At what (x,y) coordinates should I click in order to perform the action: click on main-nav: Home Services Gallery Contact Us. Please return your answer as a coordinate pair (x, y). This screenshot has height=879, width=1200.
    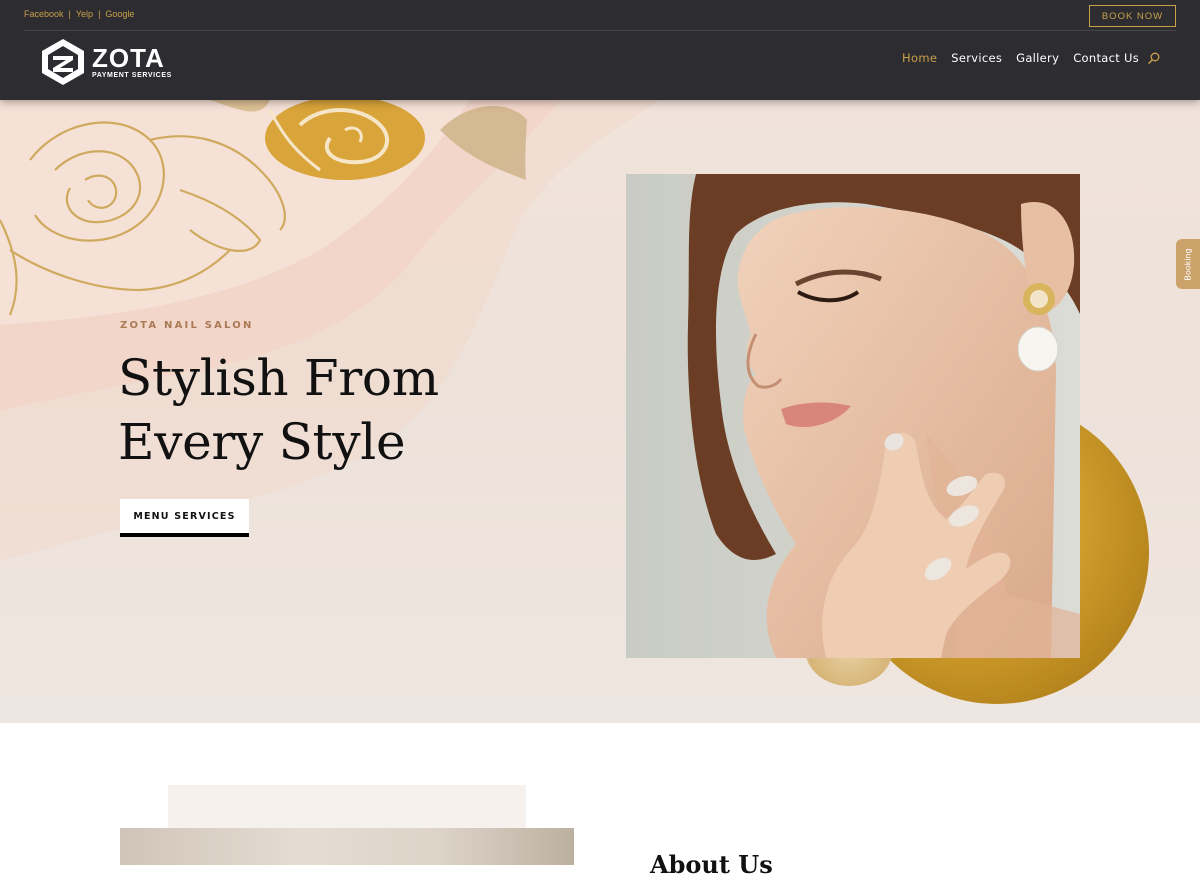
    Looking at the image, I should click on (1024, 58).